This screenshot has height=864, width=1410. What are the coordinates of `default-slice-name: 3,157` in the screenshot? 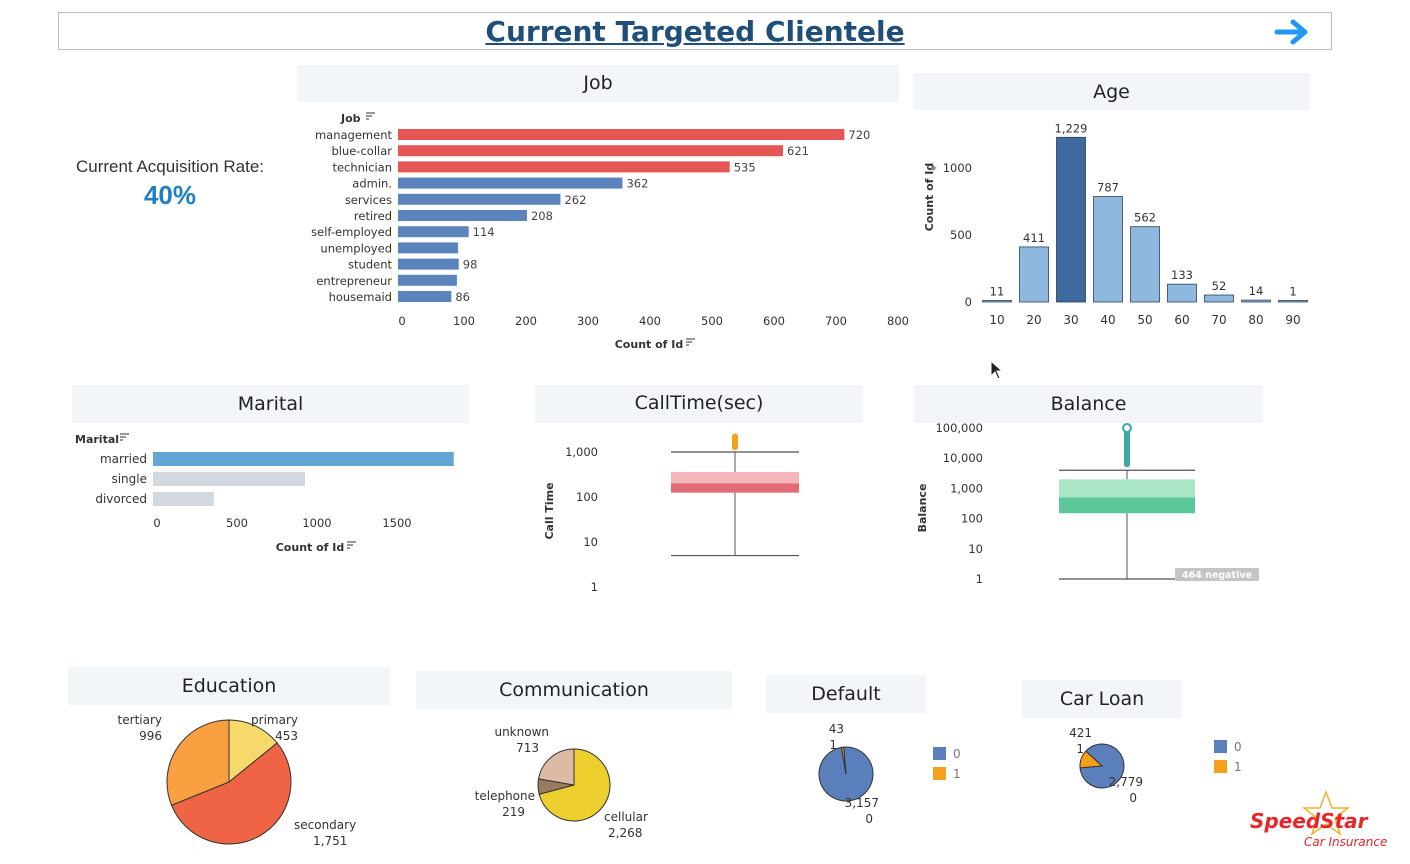 It's located at (862, 803).